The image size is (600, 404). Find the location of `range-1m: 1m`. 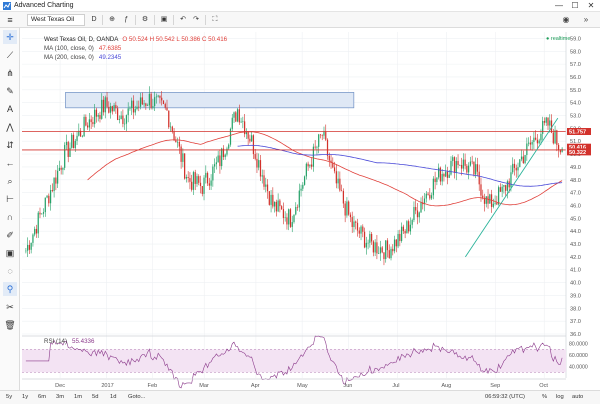

range-1m: 1m is located at coordinates (78, 397).